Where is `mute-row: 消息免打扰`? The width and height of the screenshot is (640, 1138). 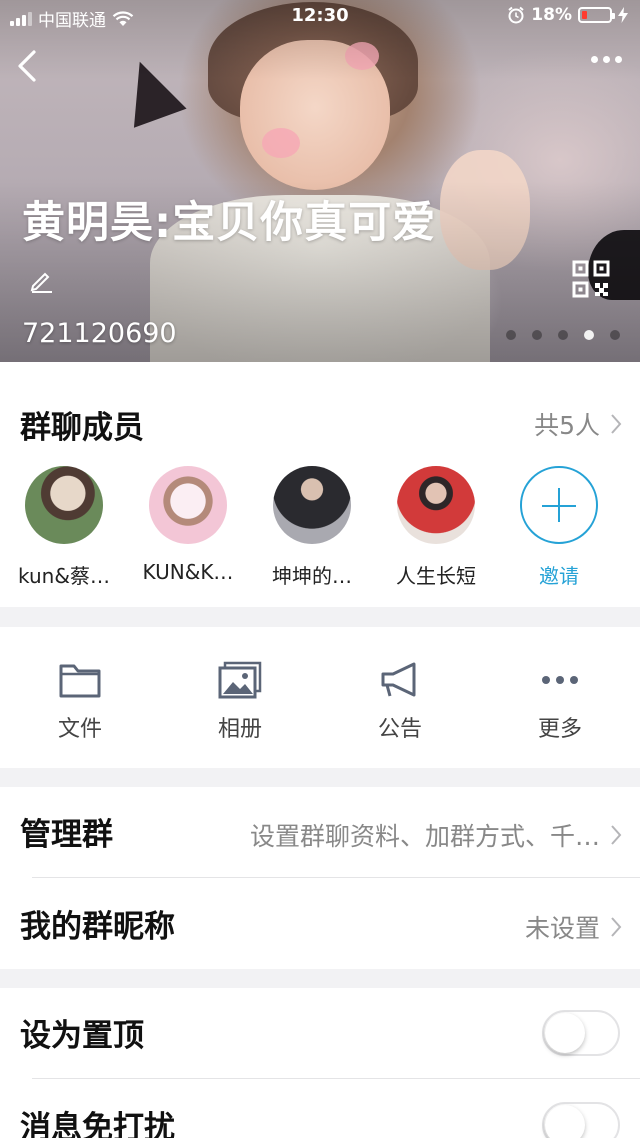
mute-row: 消息免打扰 is located at coordinates (320, 1109).